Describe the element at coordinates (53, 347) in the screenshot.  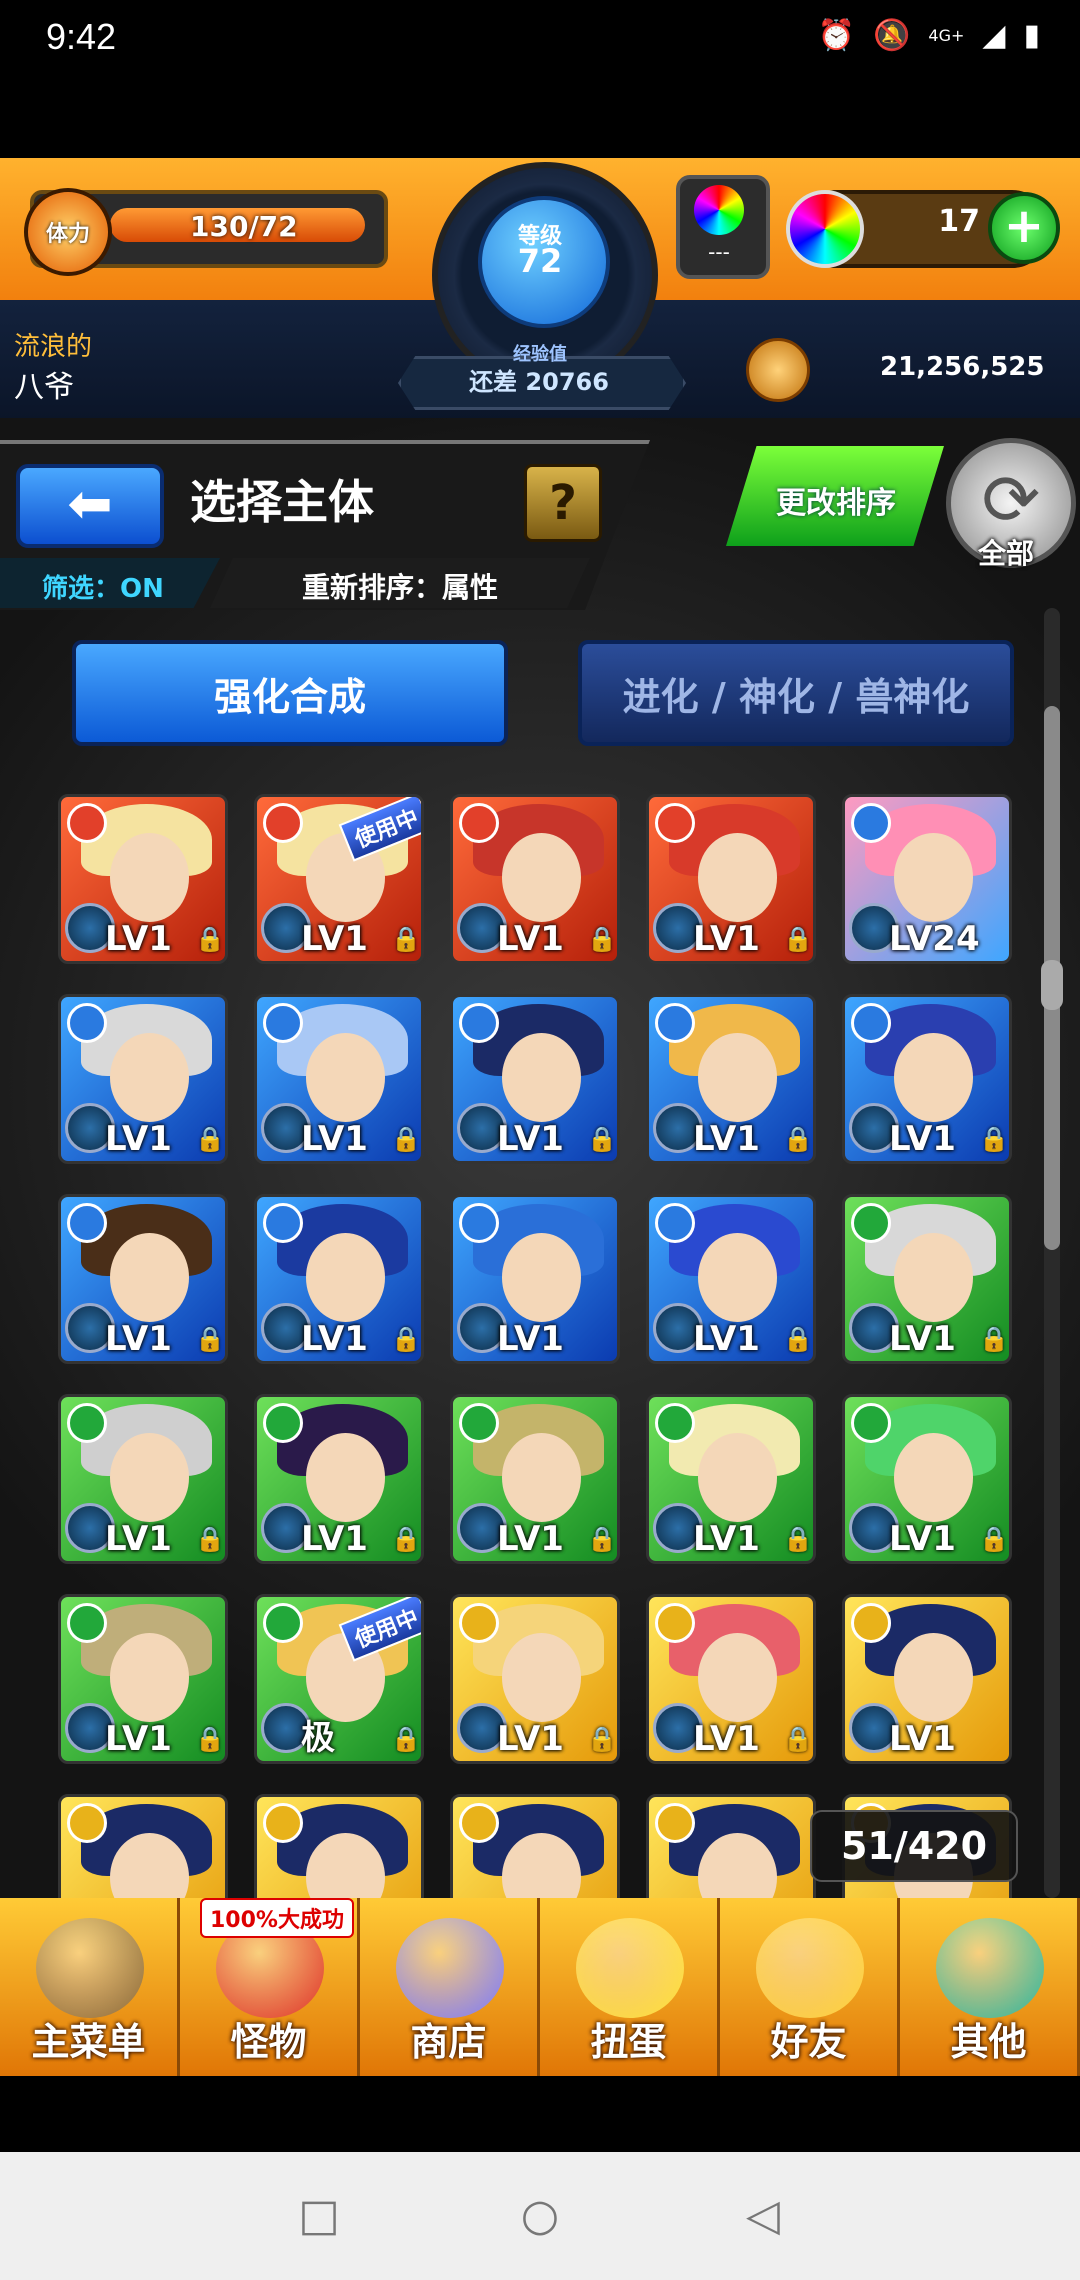
I see `user-title: 流浪的` at that location.